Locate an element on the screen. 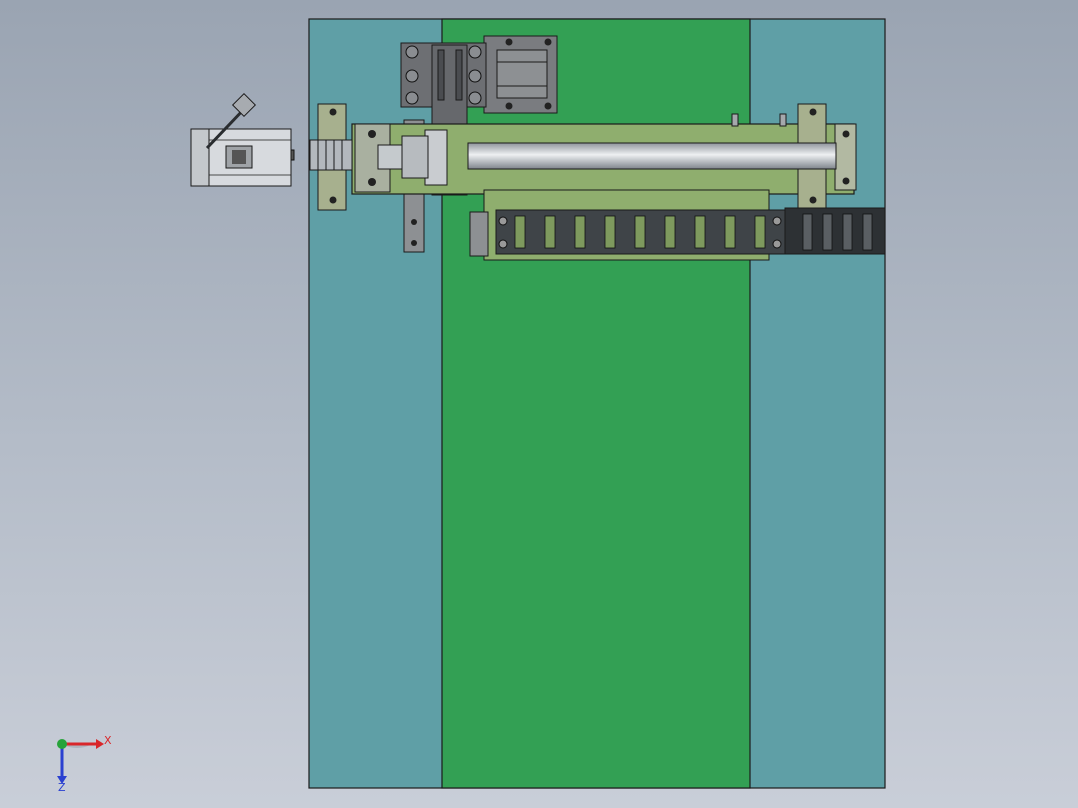  chain-links is located at coordinates (640, 232).